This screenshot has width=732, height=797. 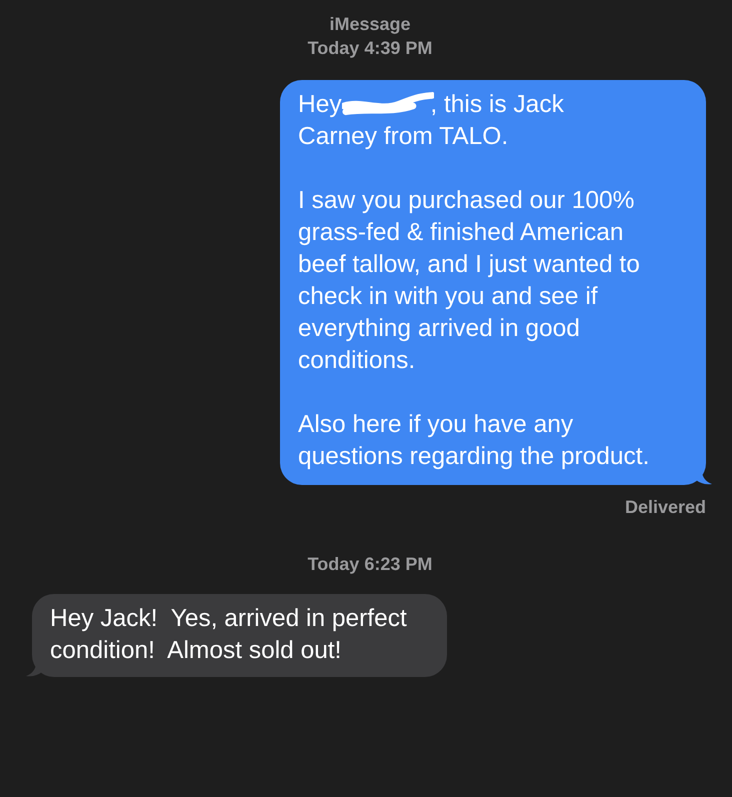 What do you see at coordinates (370, 48) in the screenshot?
I see `timestamp: Today 4:39 PM` at bounding box center [370, 48].